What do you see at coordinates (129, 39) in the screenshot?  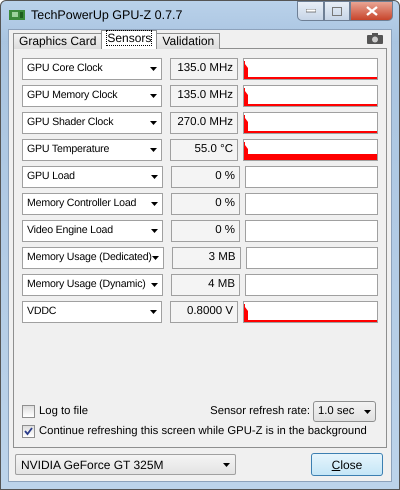 I see `tab: Sensors` at bounding box center [129, 39].